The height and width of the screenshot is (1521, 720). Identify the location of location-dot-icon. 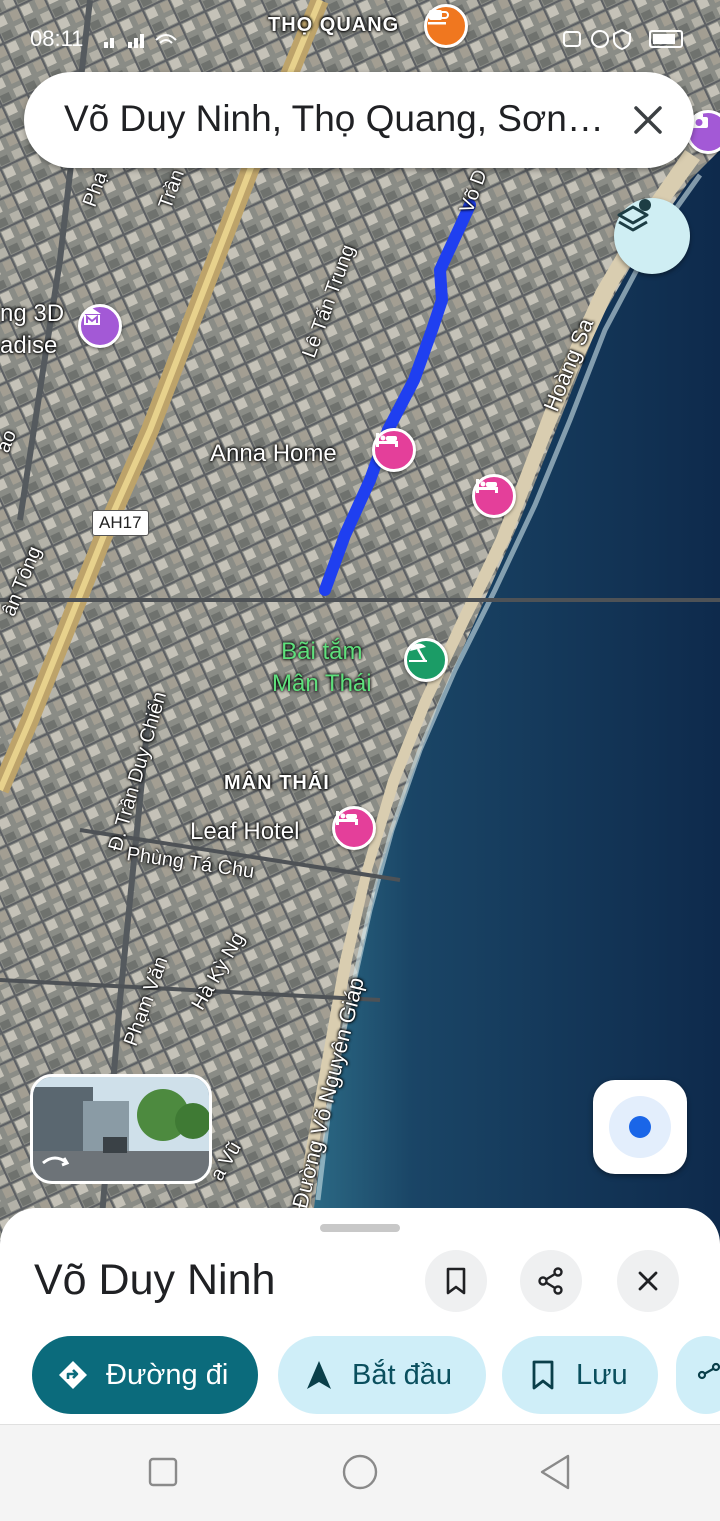
(640, 1127).